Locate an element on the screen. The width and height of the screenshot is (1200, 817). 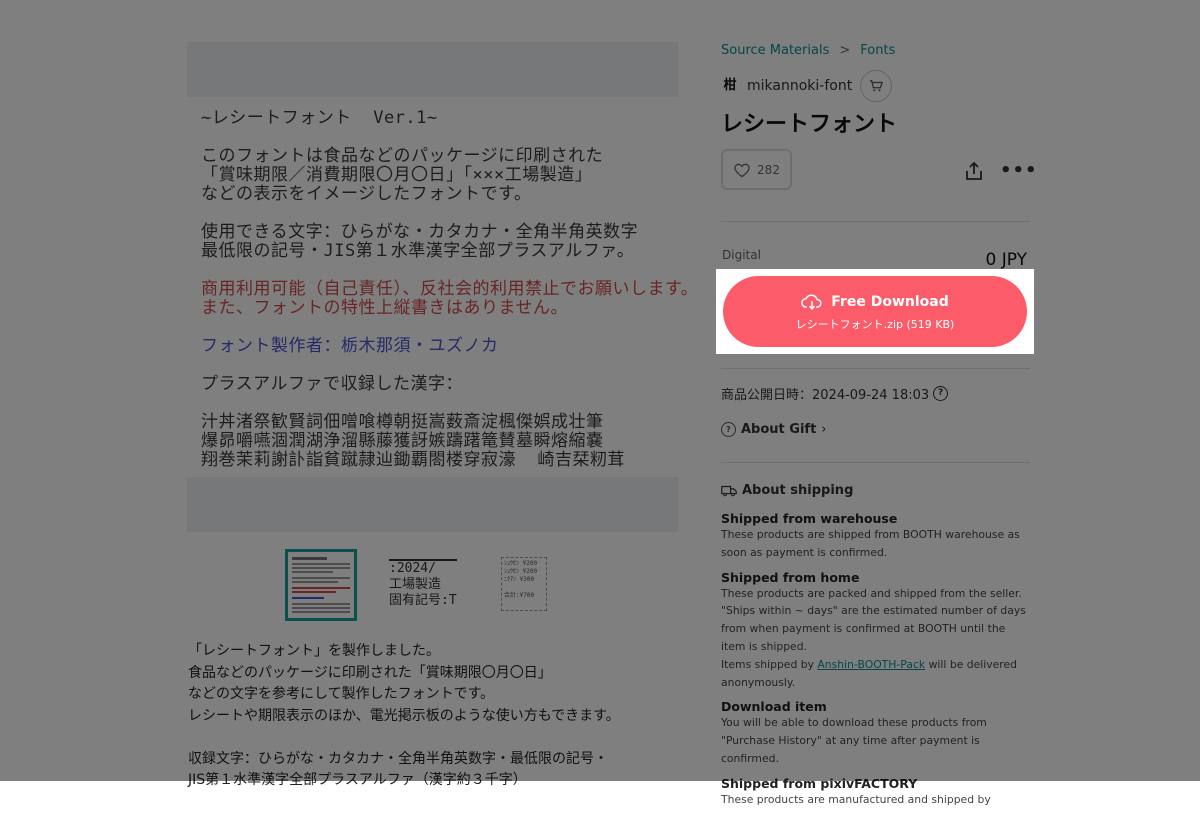
shop-cart-button is located at coordinates (876, 86).